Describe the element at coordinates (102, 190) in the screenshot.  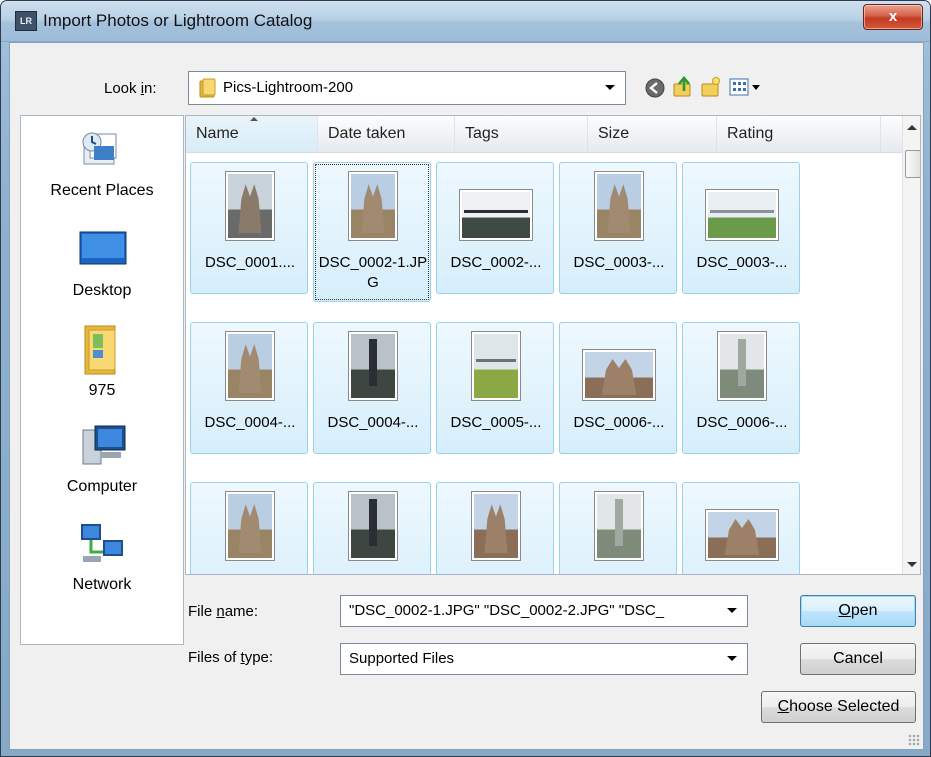
I see `place-label: Recent Places` at that location.